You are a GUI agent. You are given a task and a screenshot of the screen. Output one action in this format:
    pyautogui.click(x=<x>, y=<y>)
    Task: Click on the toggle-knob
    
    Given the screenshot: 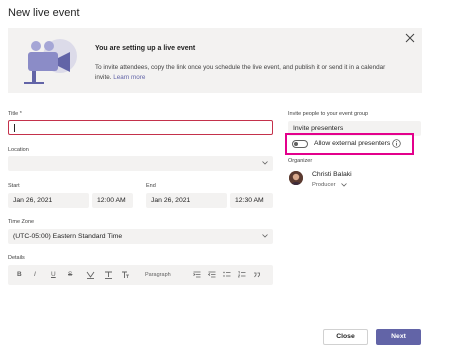 What is the action you would take?
    pyautogui.click(x=296, y=144)
    